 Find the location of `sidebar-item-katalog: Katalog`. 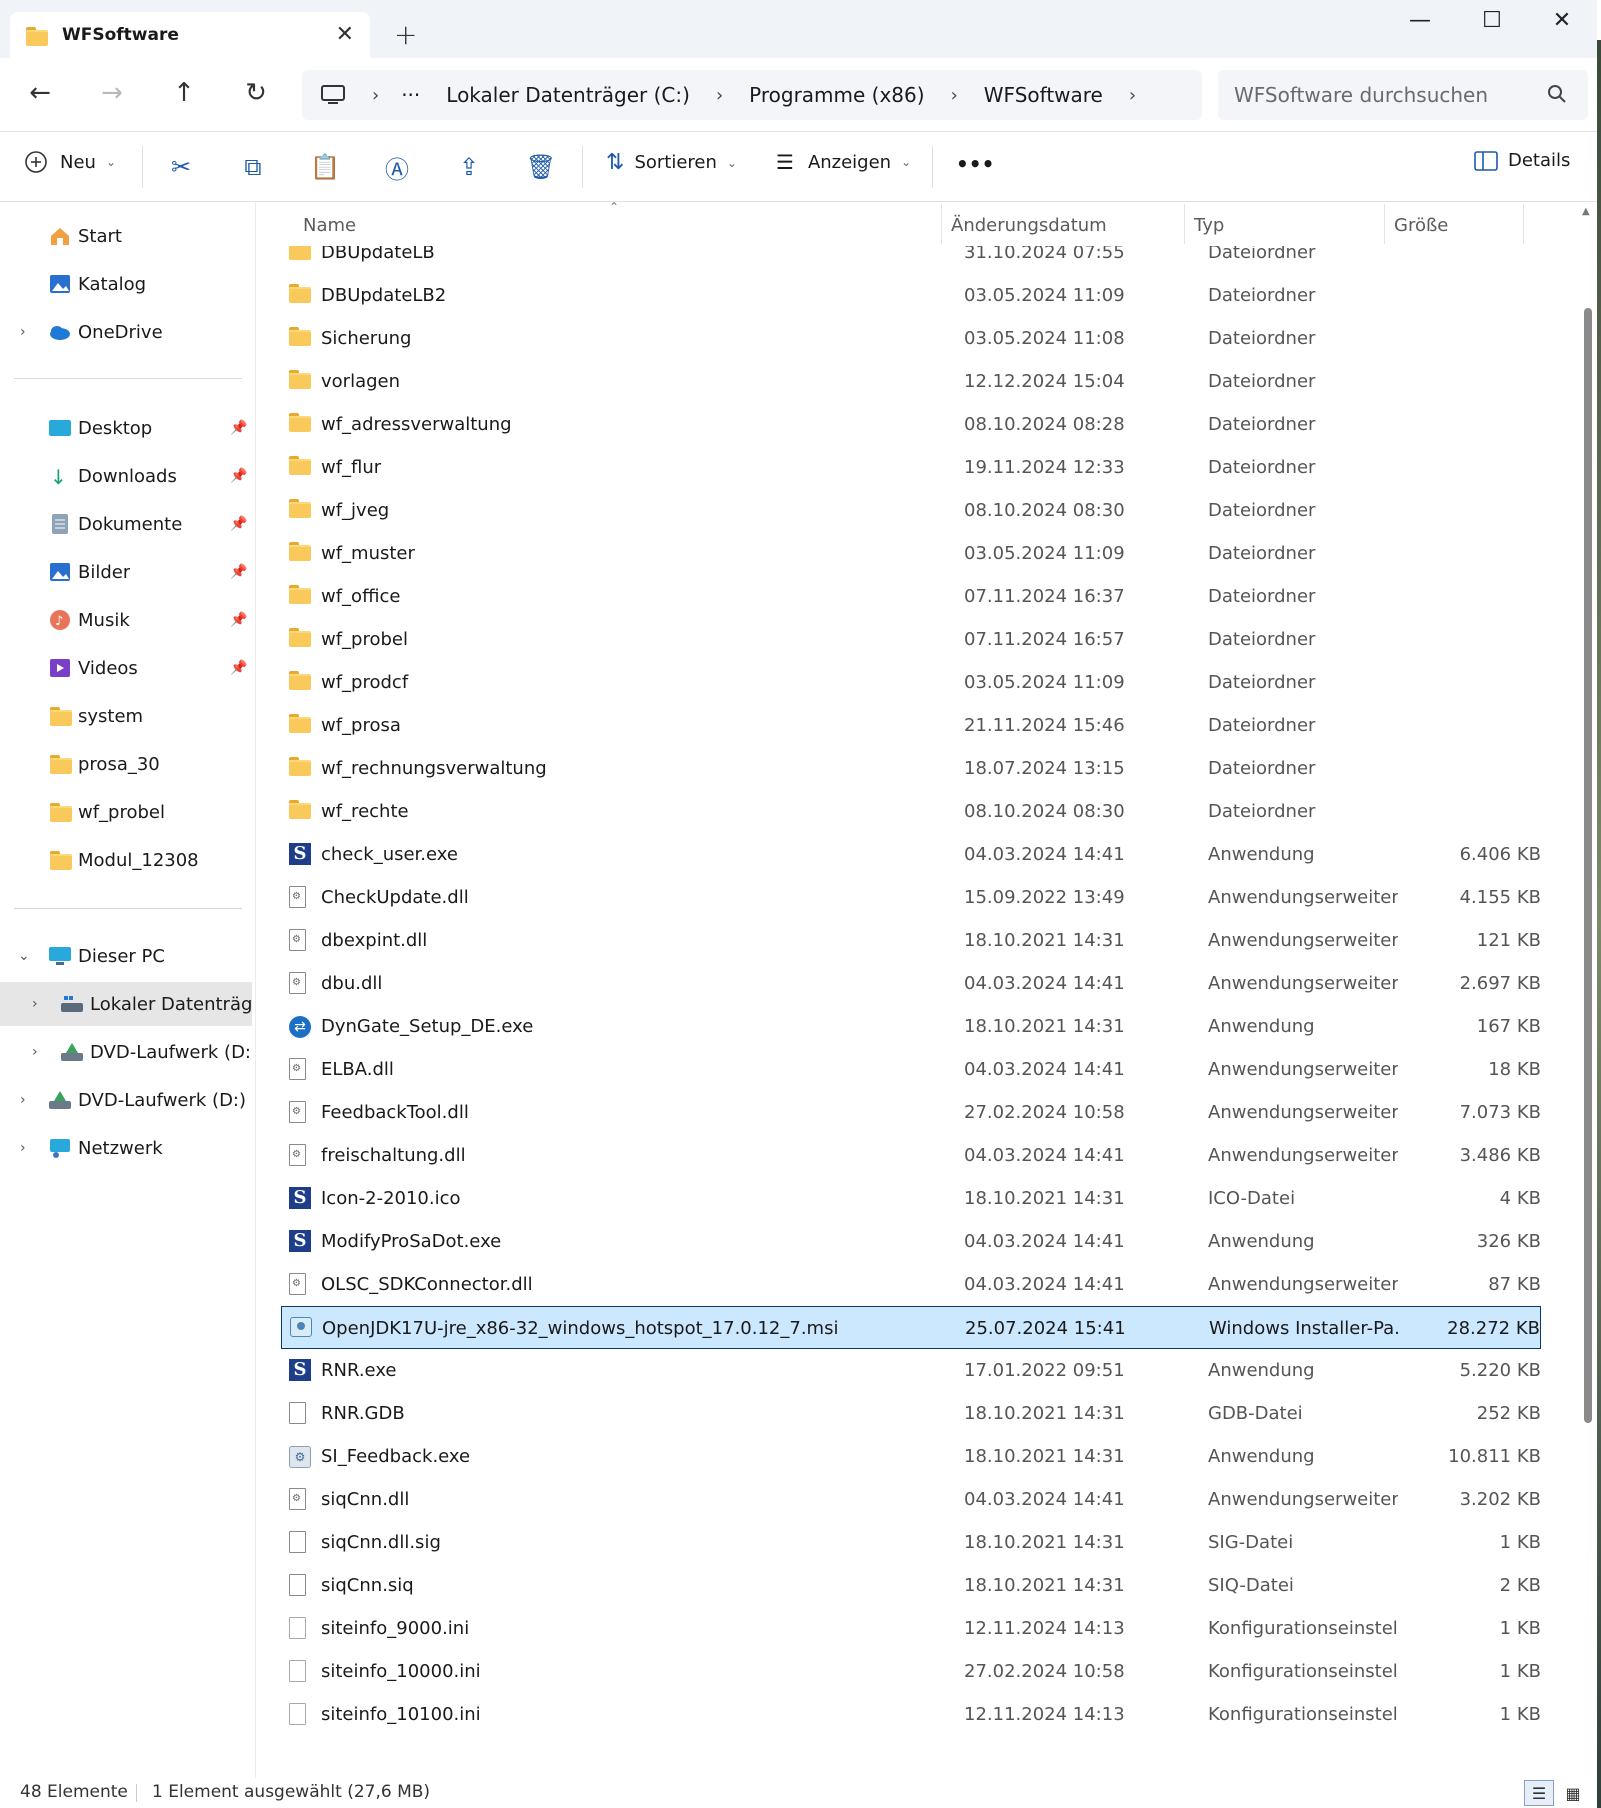

sidebar-item-katalog: Katalog is located at coordinates (126, 284).